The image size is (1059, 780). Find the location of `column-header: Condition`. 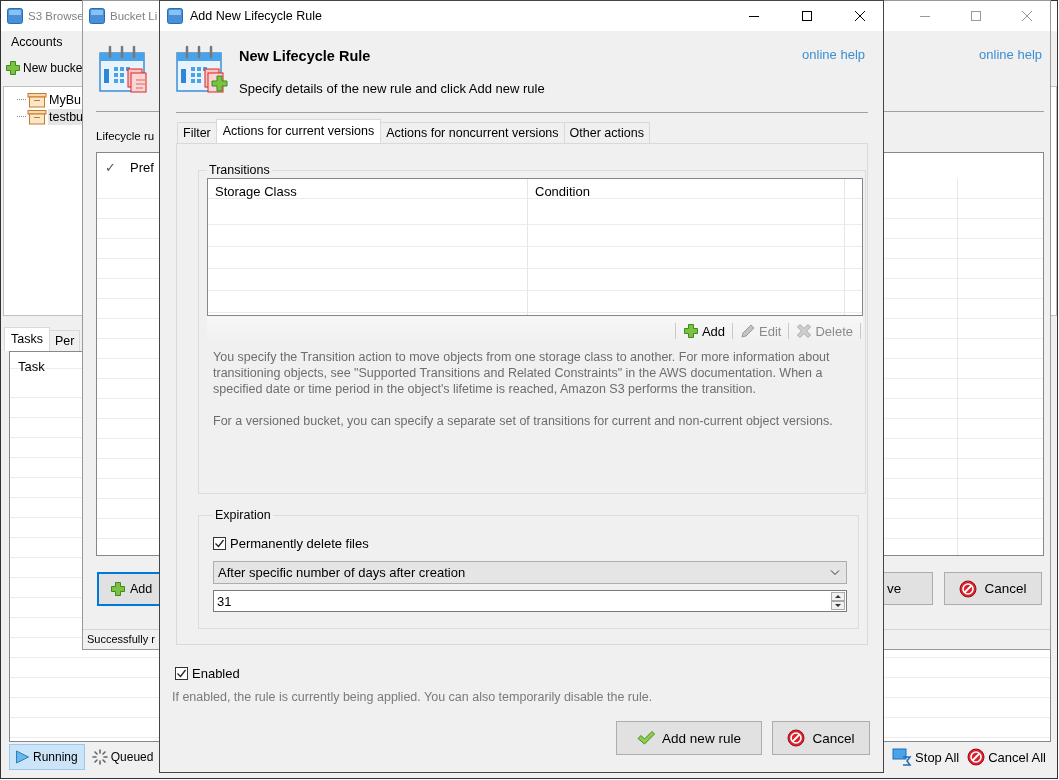

column-header: Condition is located at coordinates (562, 191).